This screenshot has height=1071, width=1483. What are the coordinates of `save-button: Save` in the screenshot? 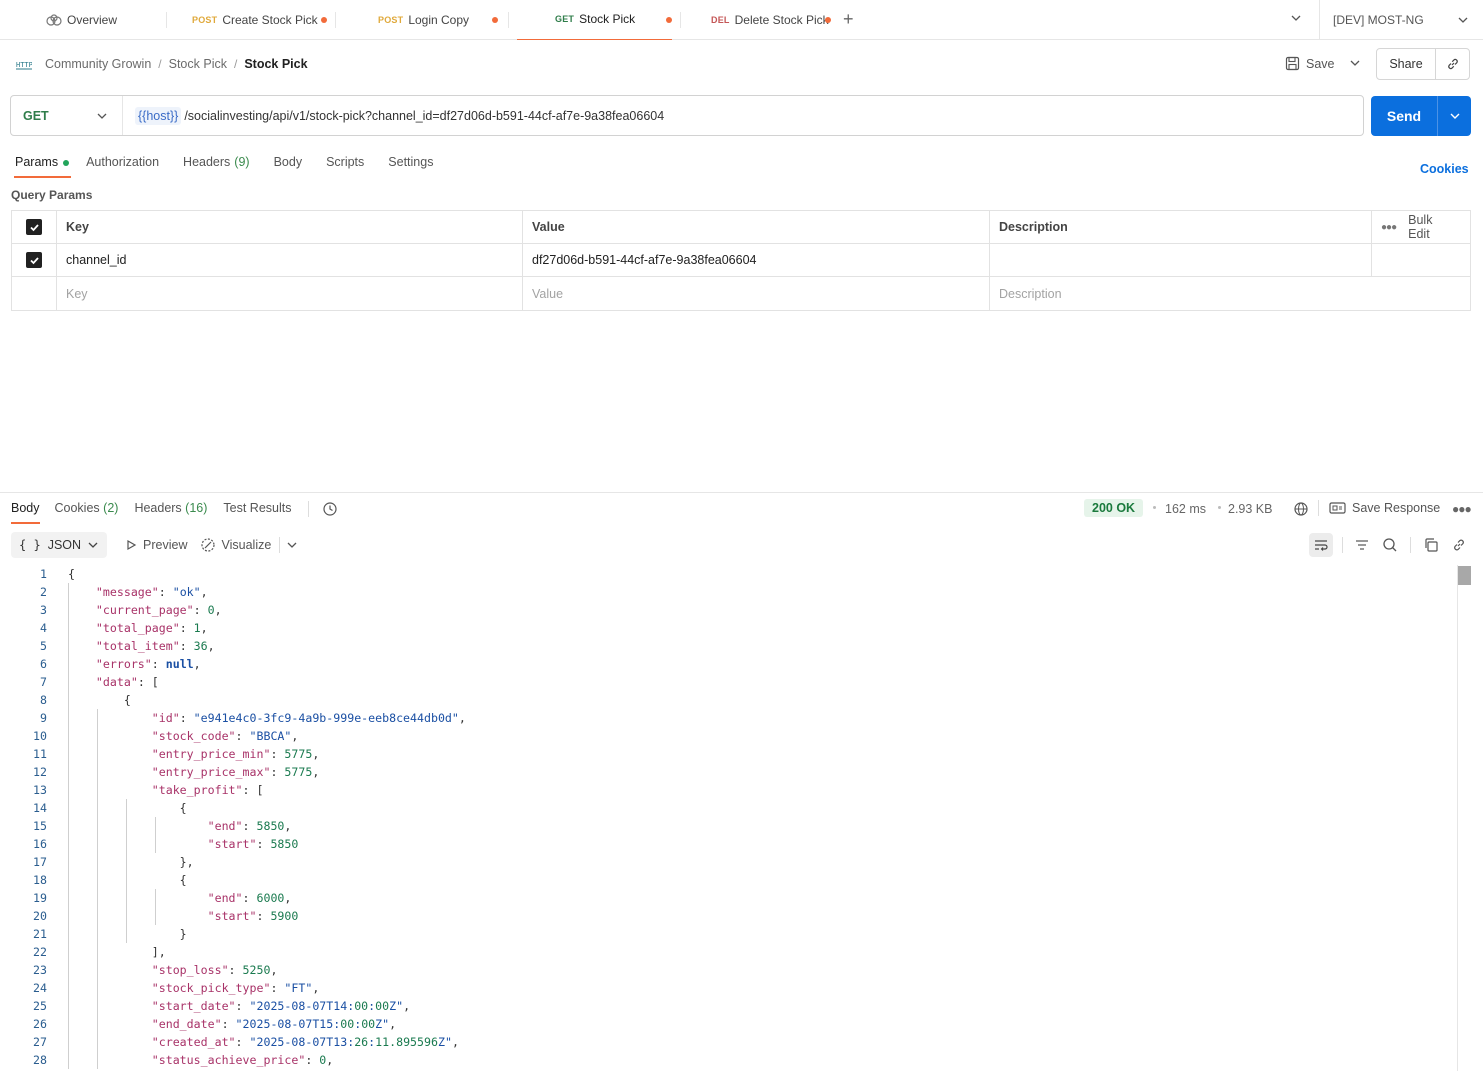 It's located at (1310, 63).